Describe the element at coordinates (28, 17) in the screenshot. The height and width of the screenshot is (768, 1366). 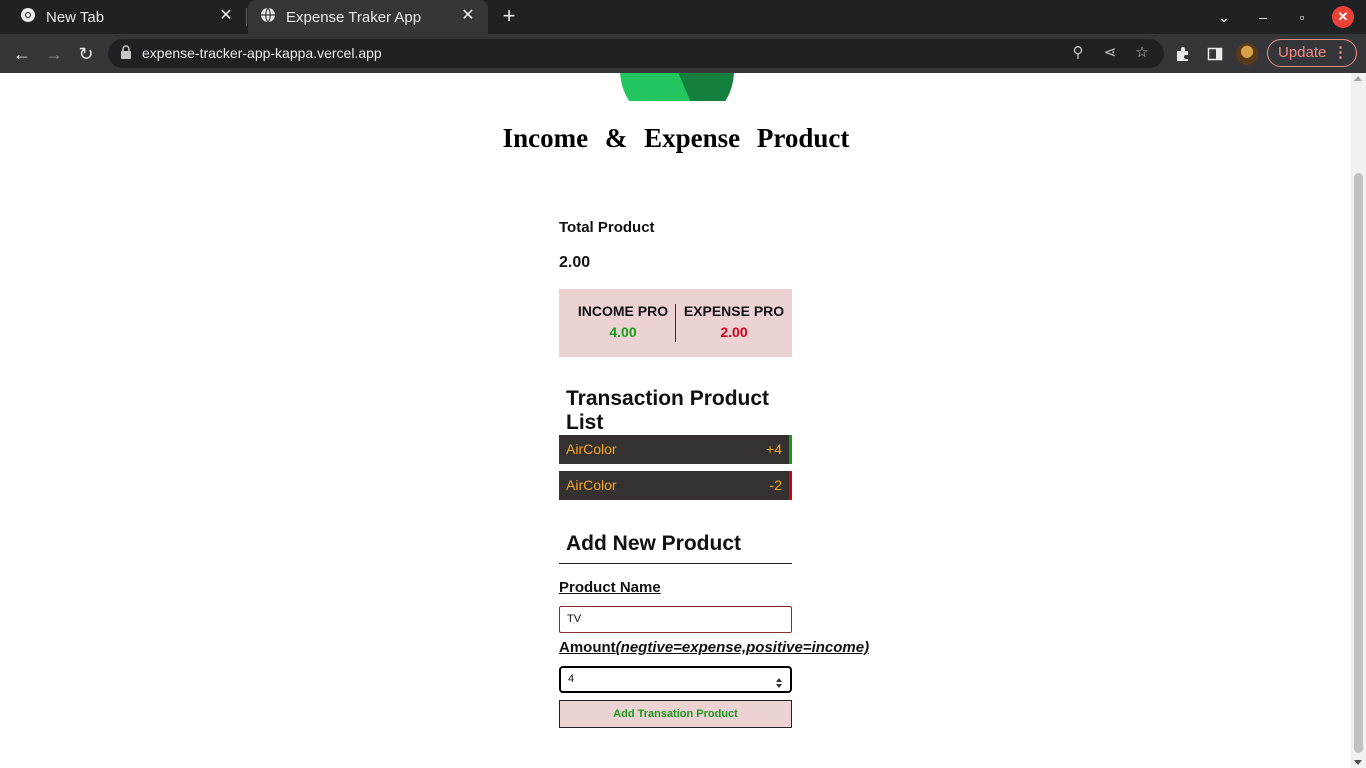
I see `chrome-icon` at that location.